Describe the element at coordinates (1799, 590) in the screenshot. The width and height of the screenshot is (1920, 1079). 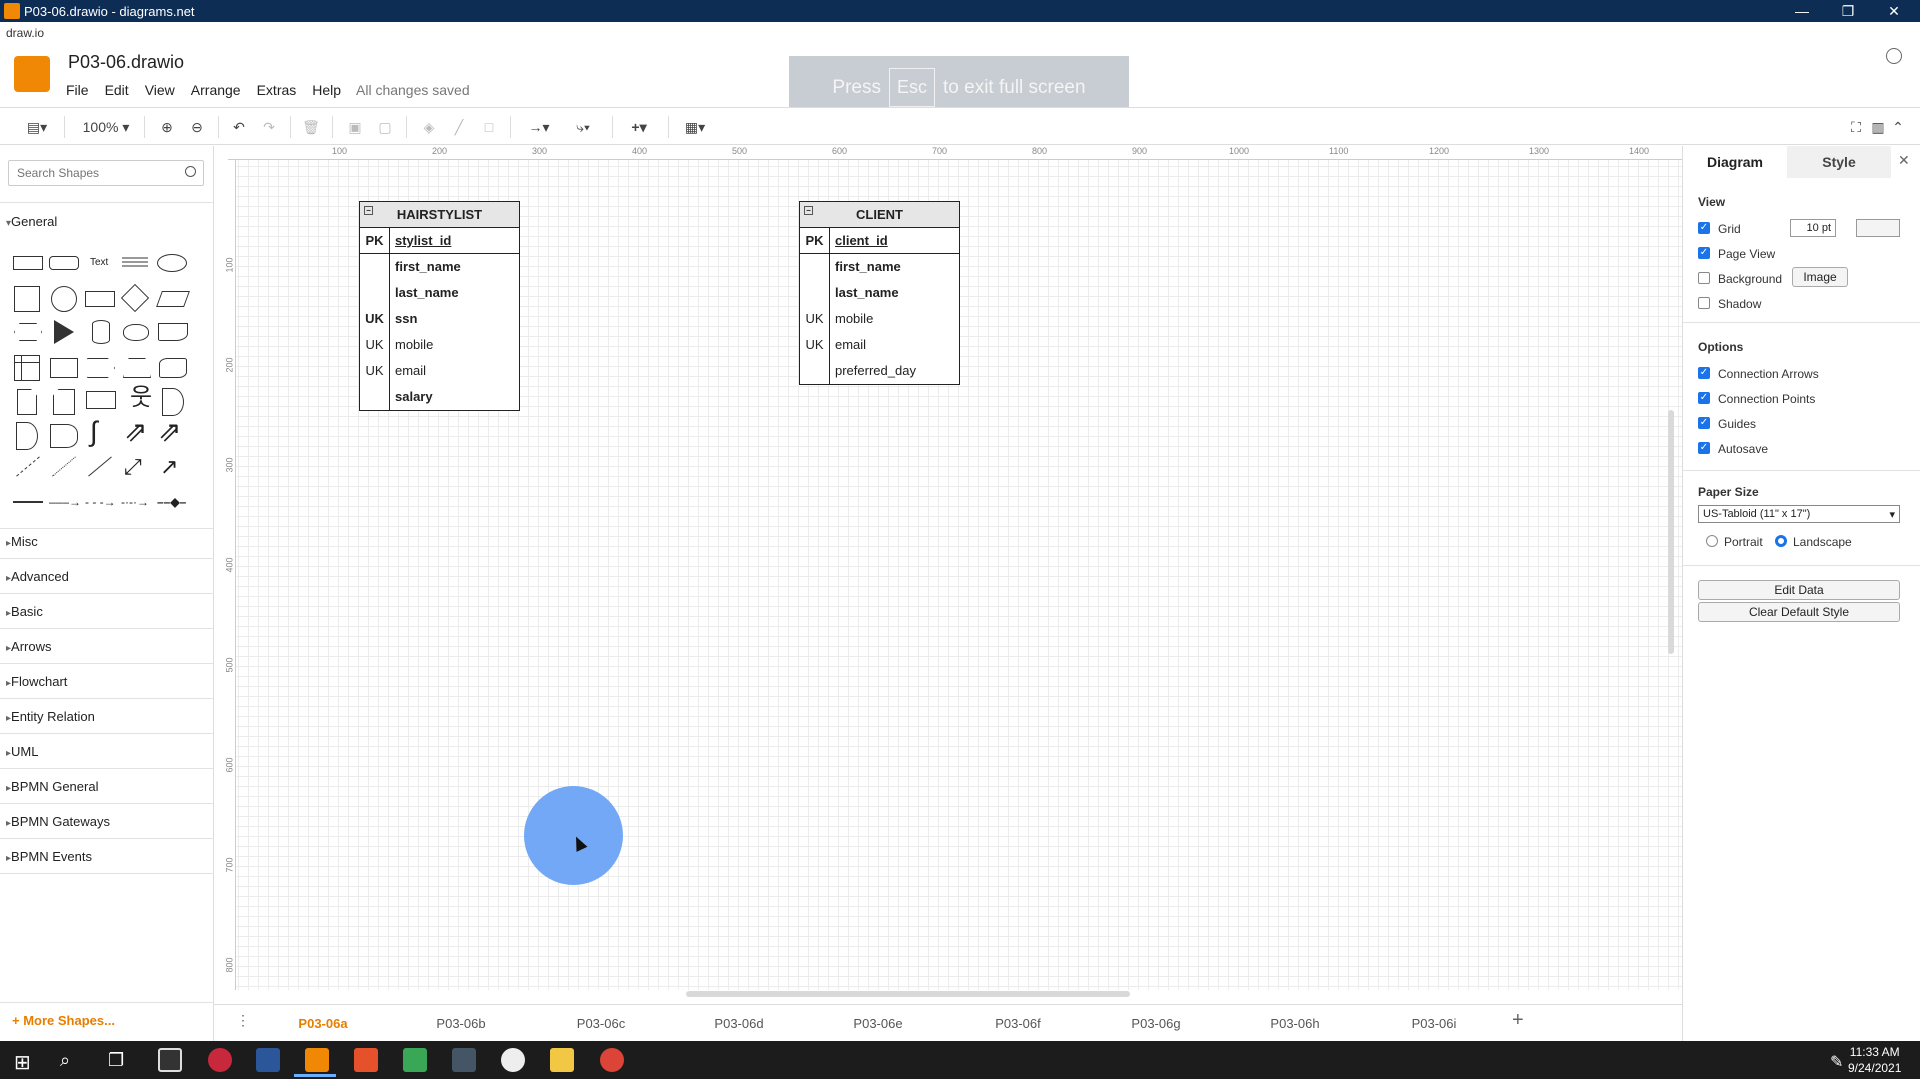
I see `edit-data-button: Edit Data` at that location.